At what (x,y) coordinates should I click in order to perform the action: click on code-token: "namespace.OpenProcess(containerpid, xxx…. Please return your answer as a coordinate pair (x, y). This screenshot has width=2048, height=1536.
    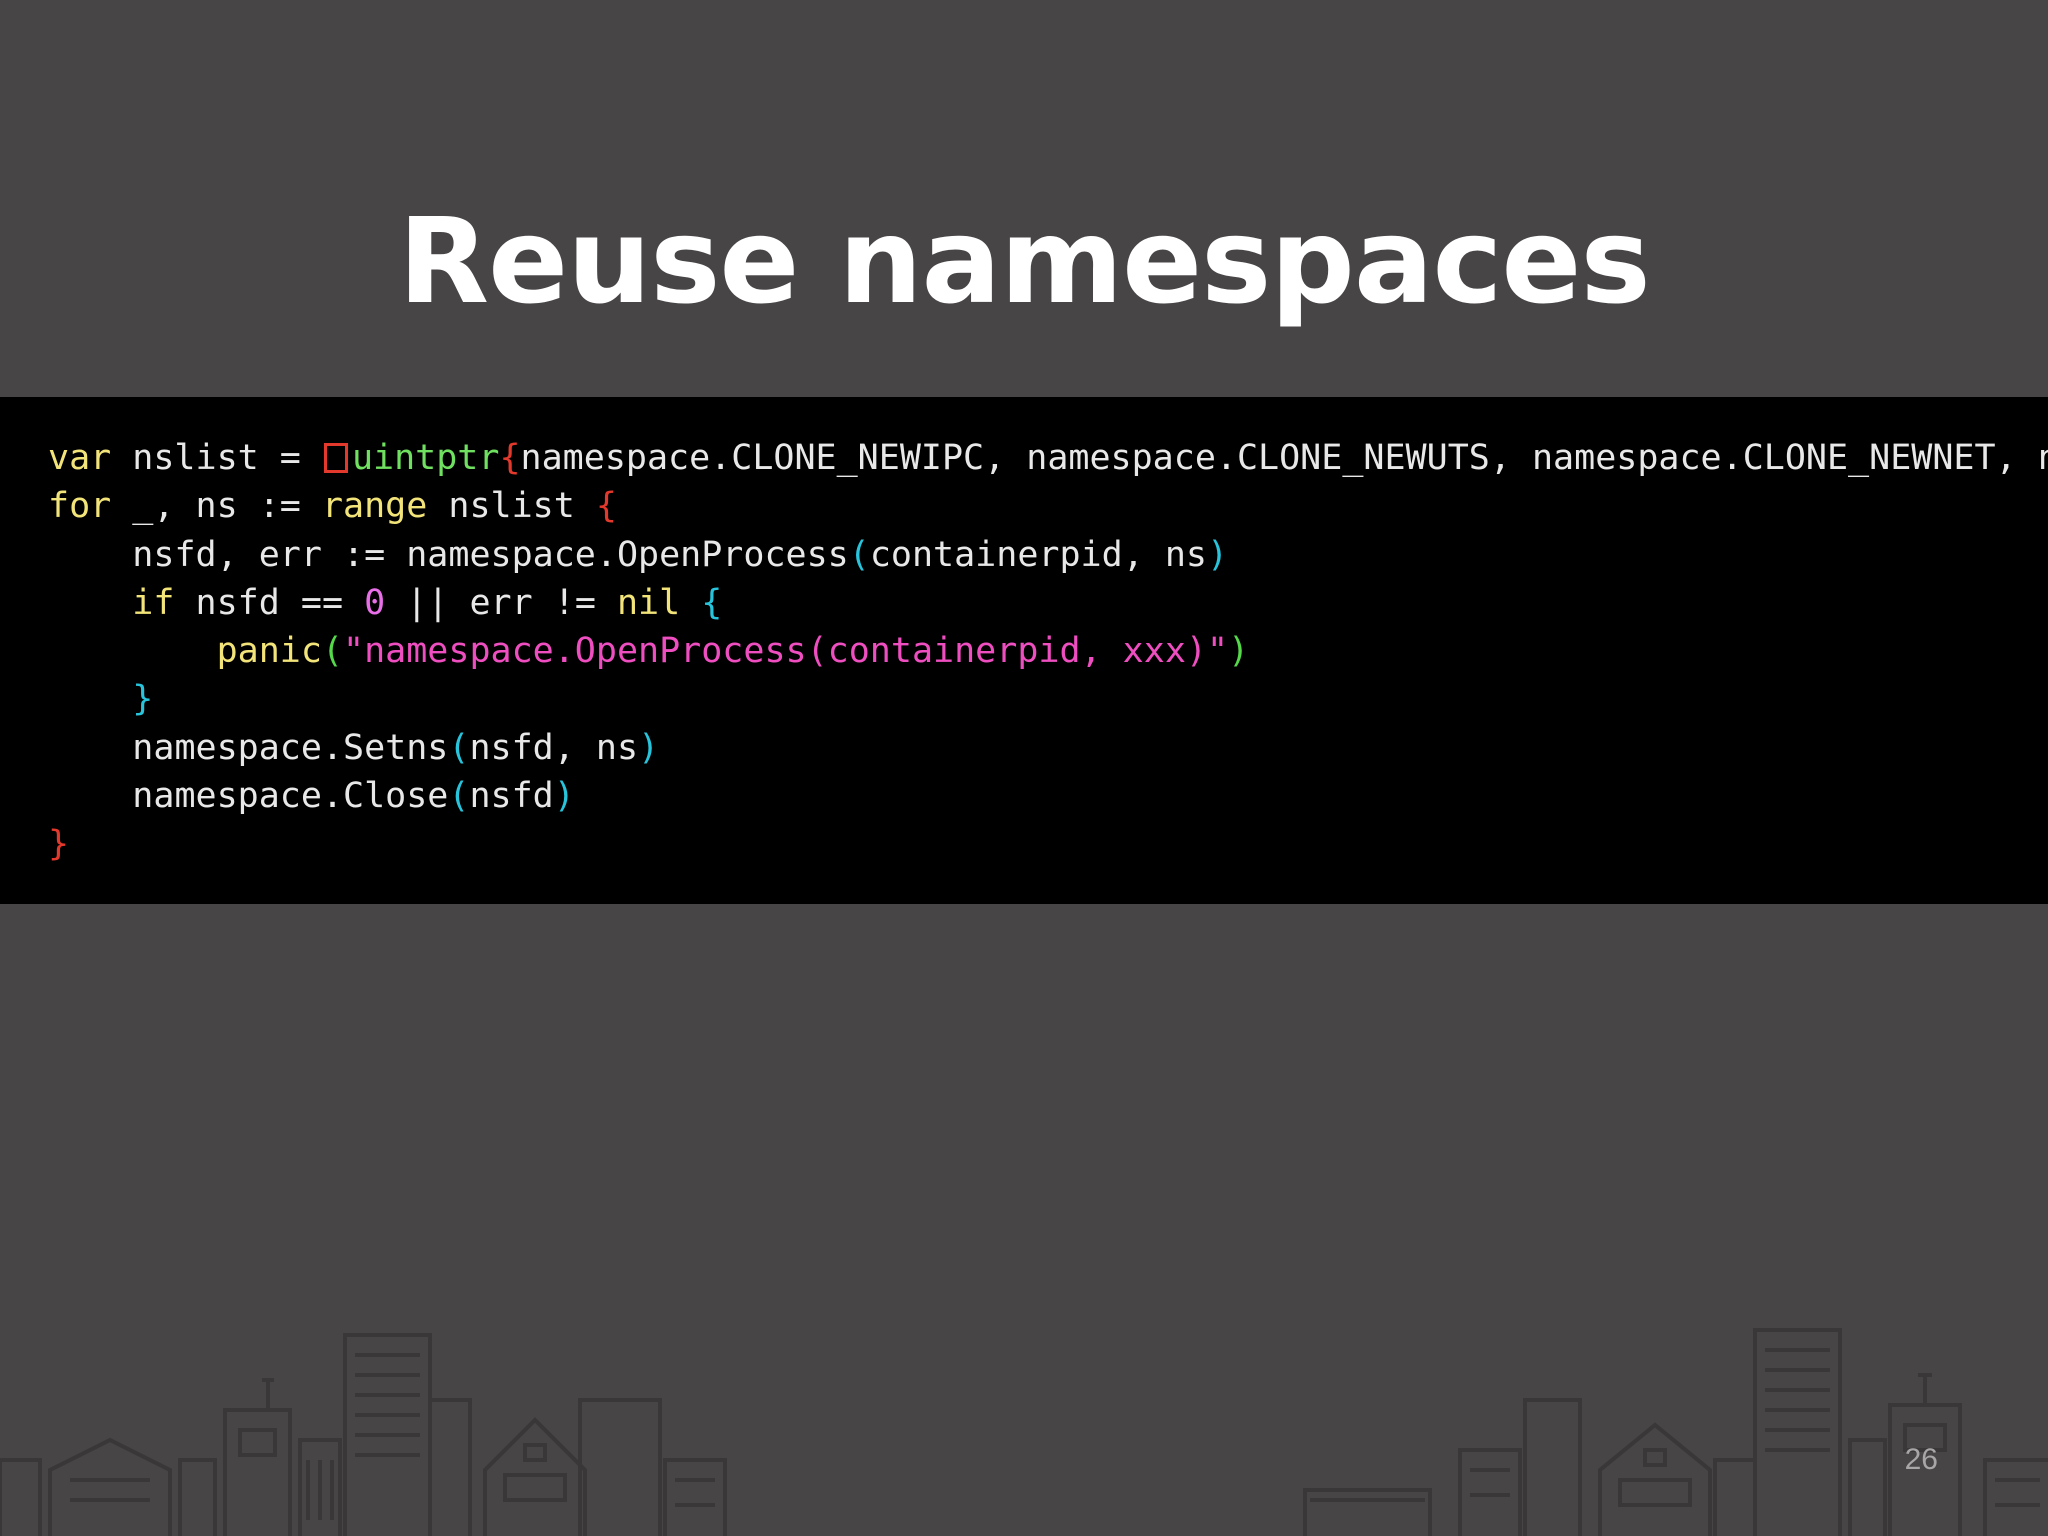
    Looking at the image, I should click on (786, 651).